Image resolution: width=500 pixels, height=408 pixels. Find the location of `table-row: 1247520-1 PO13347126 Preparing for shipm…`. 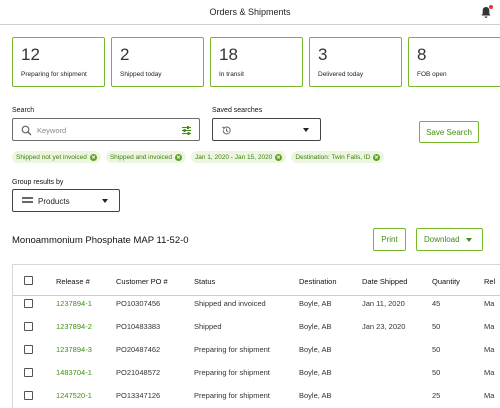

table-row: 1247520-1 PO13347126 Preparing for shipm… is located at coordinates (256, 395).